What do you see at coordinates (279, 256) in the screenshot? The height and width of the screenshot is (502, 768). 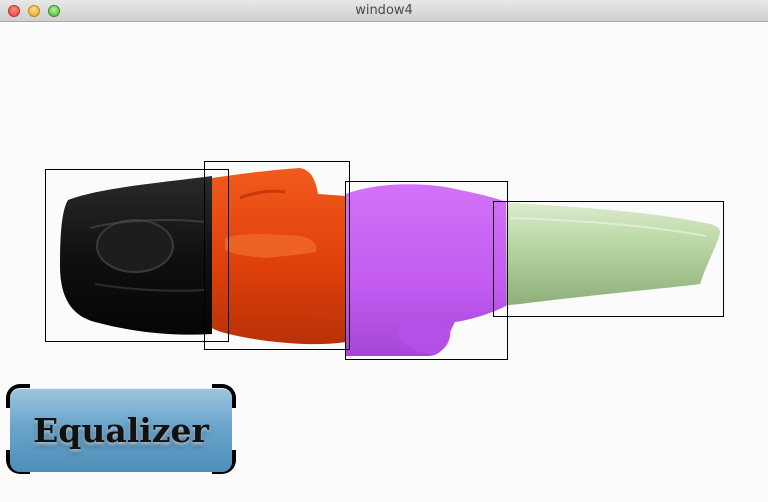 I see `segment-torso` at bounding box center [279, 256].